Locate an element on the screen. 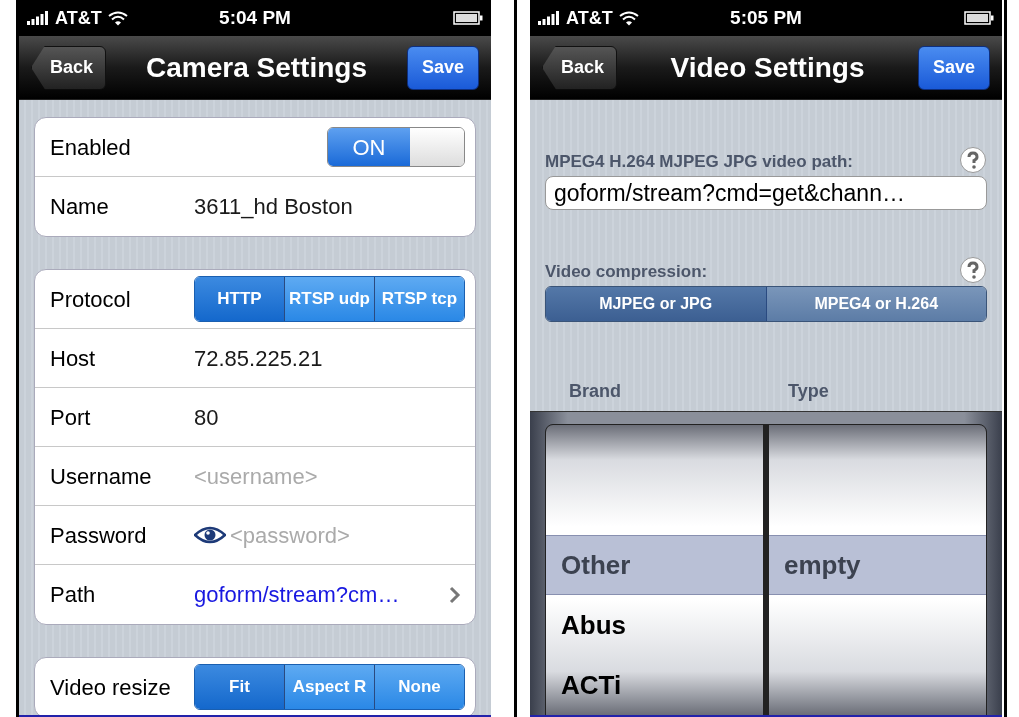  picker-column-header: Brand is located at coordinates (595, 391).